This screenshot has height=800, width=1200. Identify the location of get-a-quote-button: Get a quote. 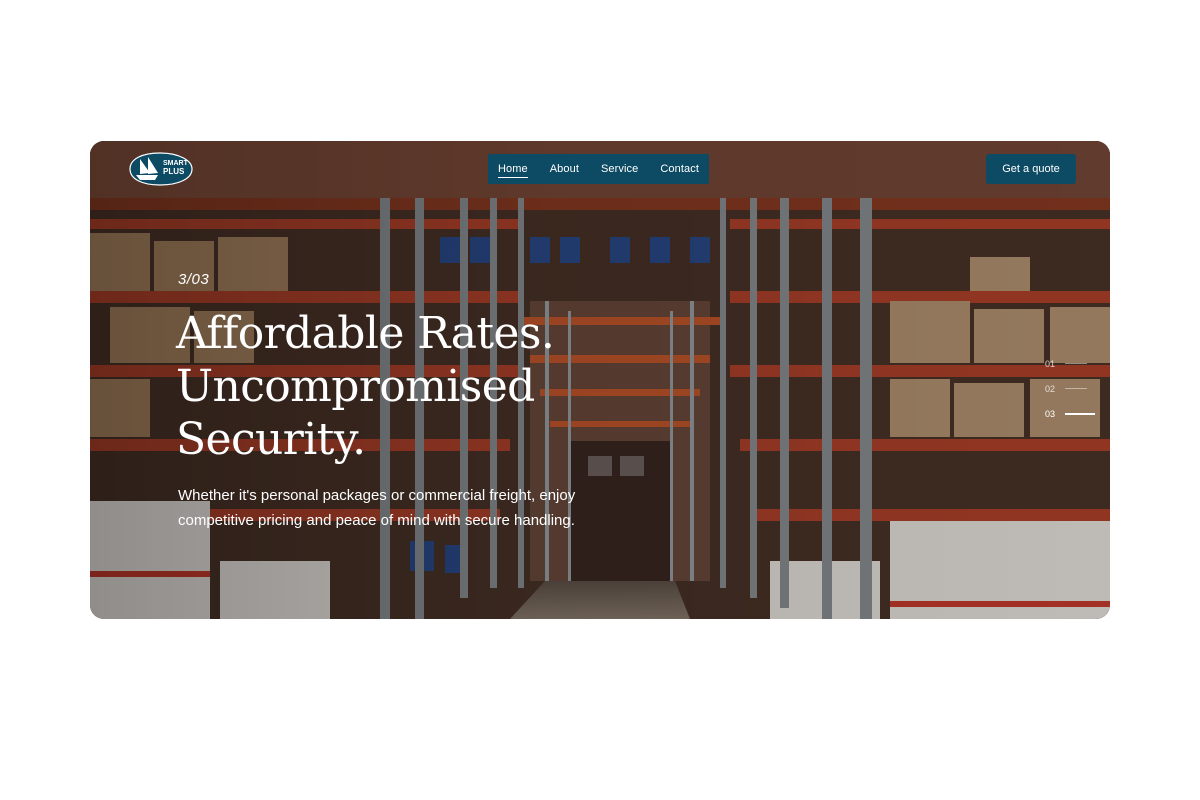
(1031, 169).